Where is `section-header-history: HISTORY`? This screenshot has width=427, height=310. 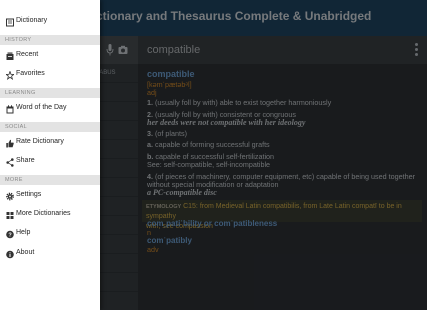 section-header-history: HISTORY is located at coordinates (50, 40).